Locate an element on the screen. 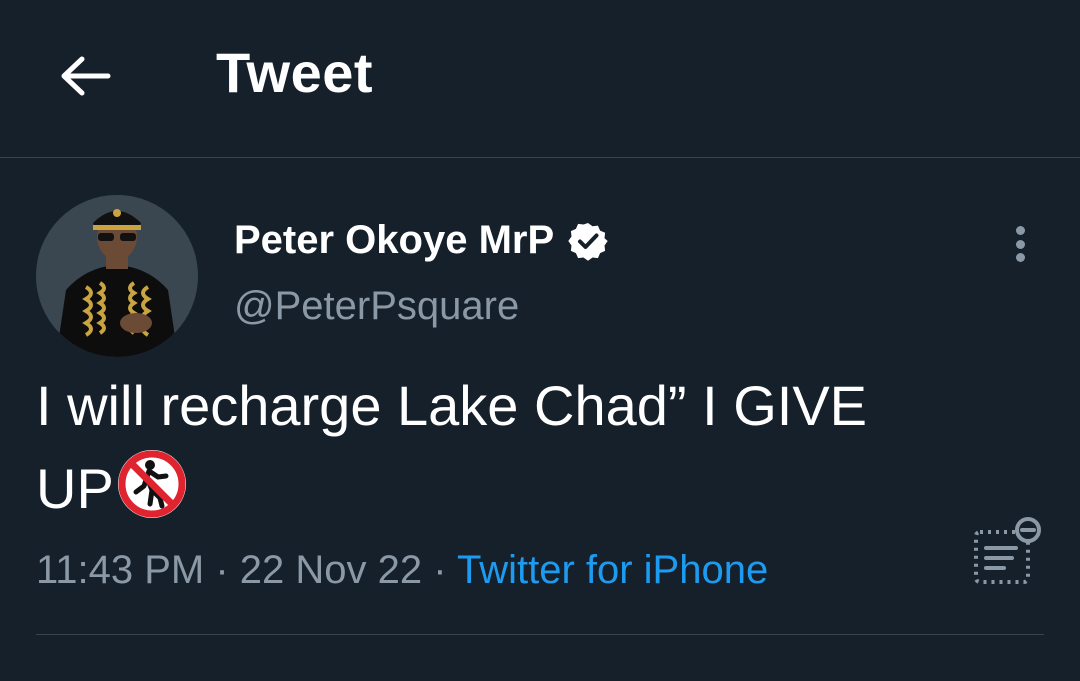 The height and width of the screenshot is (681, 1080). arrow-left-icon is located at coordinates (86, 76).